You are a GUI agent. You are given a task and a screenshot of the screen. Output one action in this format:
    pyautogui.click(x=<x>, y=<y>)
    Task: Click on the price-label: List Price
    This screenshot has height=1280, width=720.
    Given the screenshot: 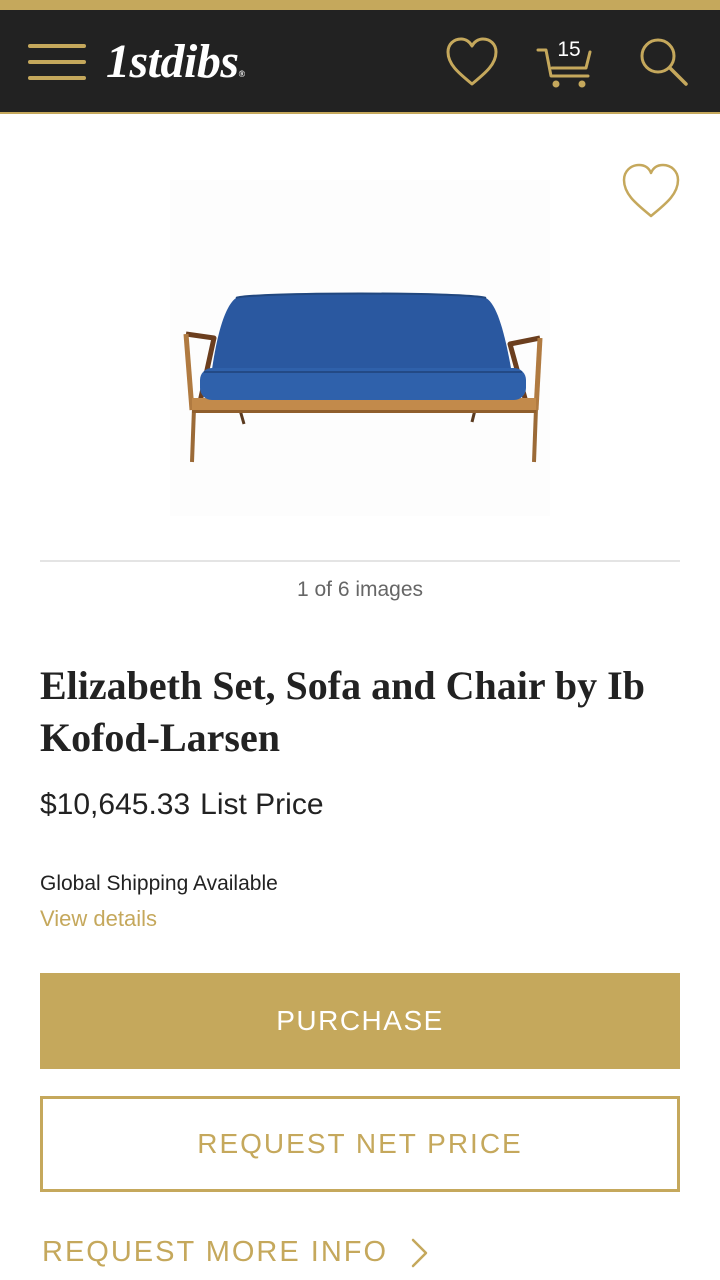 What is the action you would take?
    pyautogui.click(x=262, y=804)
    